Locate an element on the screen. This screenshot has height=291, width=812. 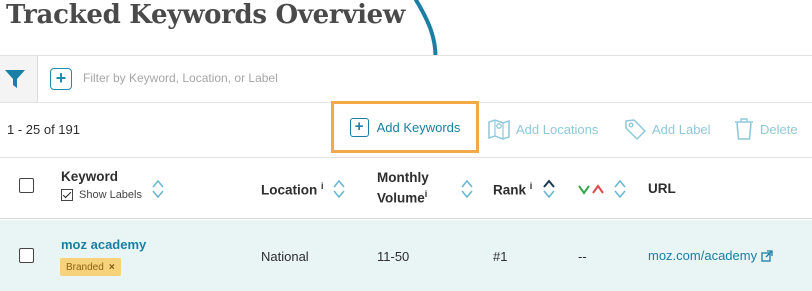
header-location-label: Location is located at coordinates (289, 190).